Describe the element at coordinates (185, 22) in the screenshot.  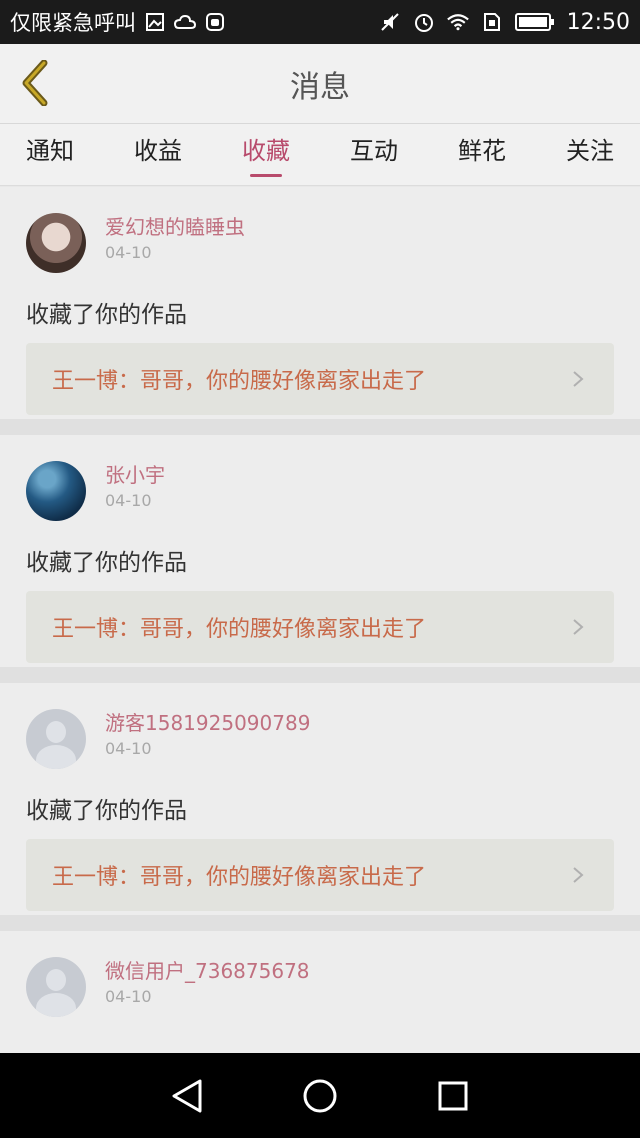
I see `cloud-icon` at that location.